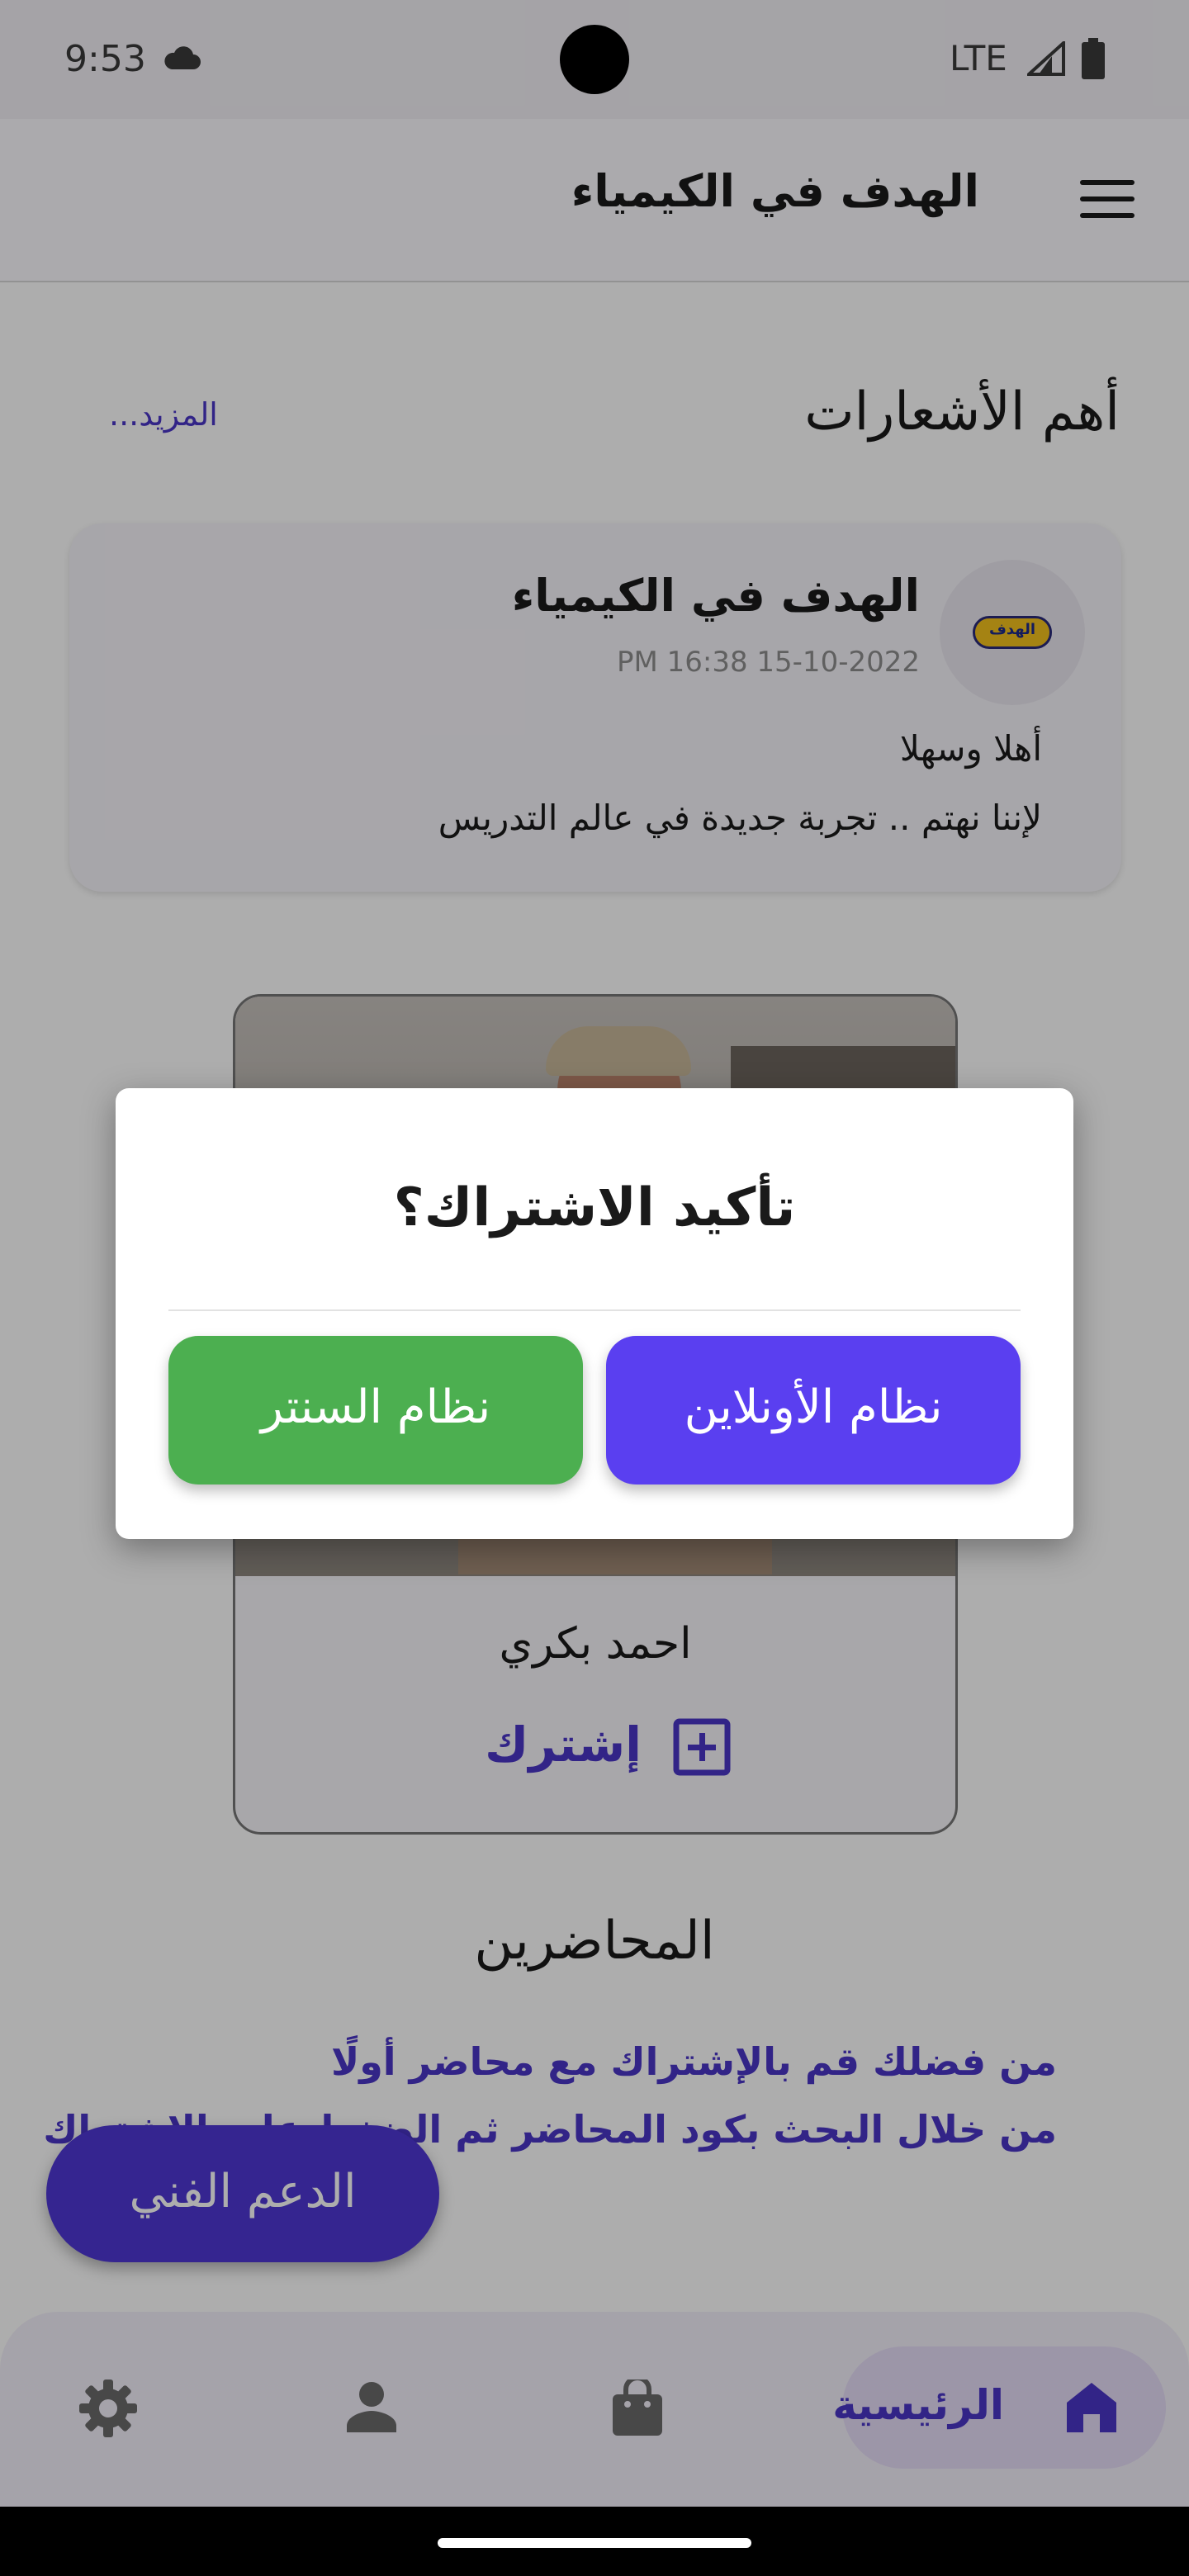 The image size is (1189, 2576). I want to click on system-nav-bar, so click(594, 2541).